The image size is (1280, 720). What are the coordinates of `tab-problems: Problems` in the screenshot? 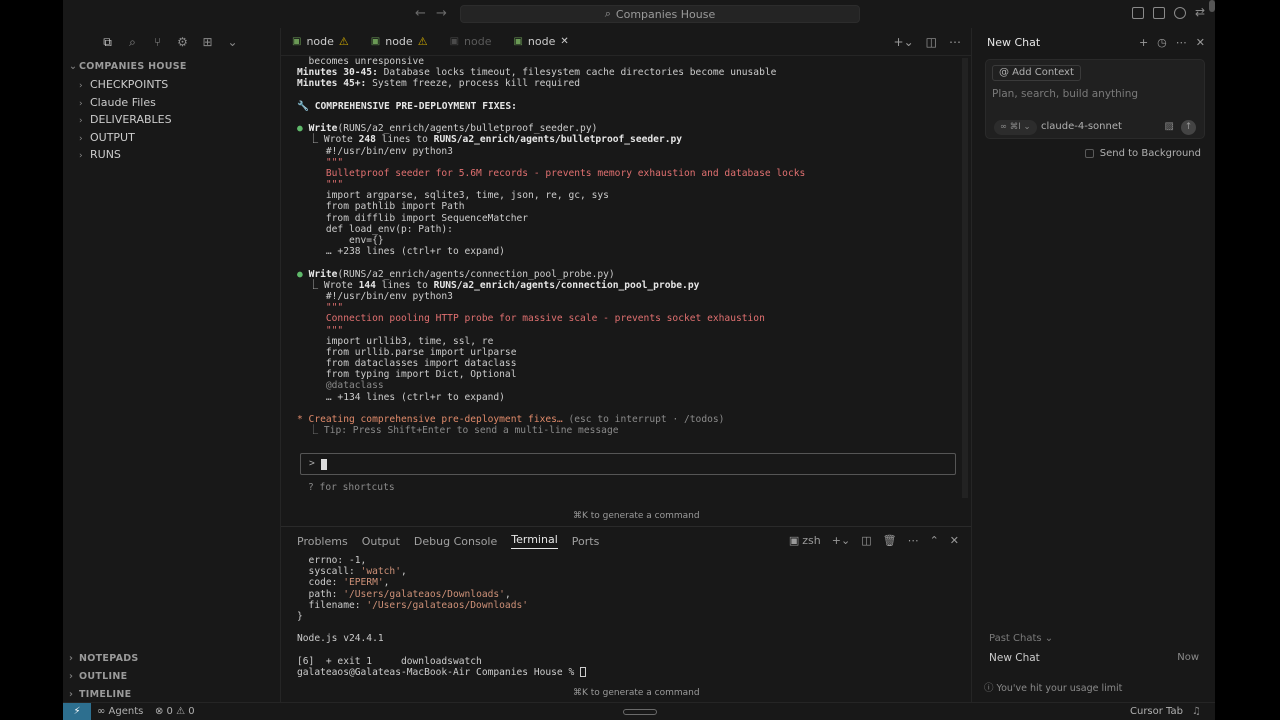 It's located at (322, 541).